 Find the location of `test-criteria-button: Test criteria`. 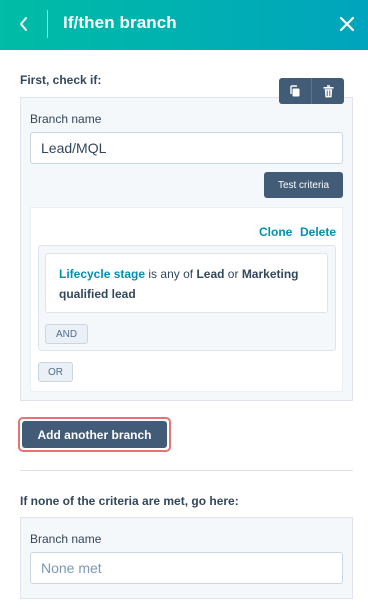

test-criteria-button: Test criteria is located at coordinates (303, 185).